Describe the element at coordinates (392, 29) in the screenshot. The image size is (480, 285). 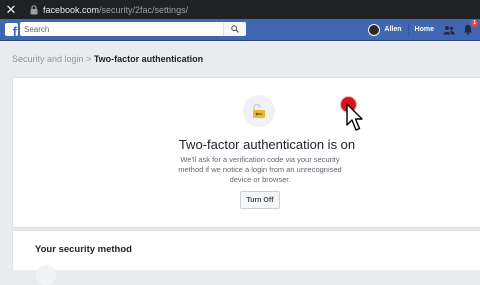
I see `profile-name-link: Allen` at that location.